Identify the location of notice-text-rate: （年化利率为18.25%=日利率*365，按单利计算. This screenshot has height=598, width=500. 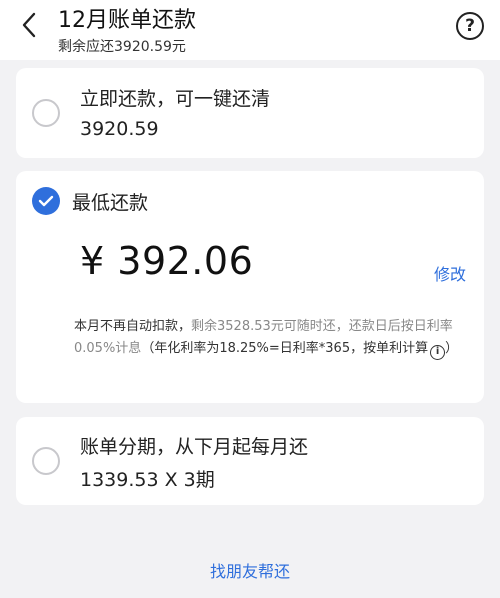
(285, 348).